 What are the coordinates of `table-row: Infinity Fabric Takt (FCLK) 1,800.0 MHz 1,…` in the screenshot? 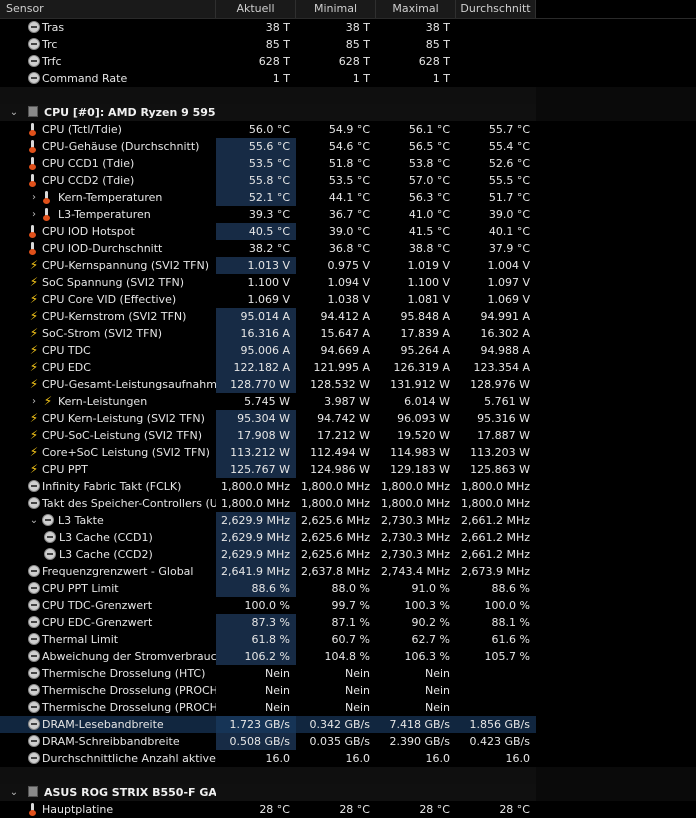 It's located at (348, 486).